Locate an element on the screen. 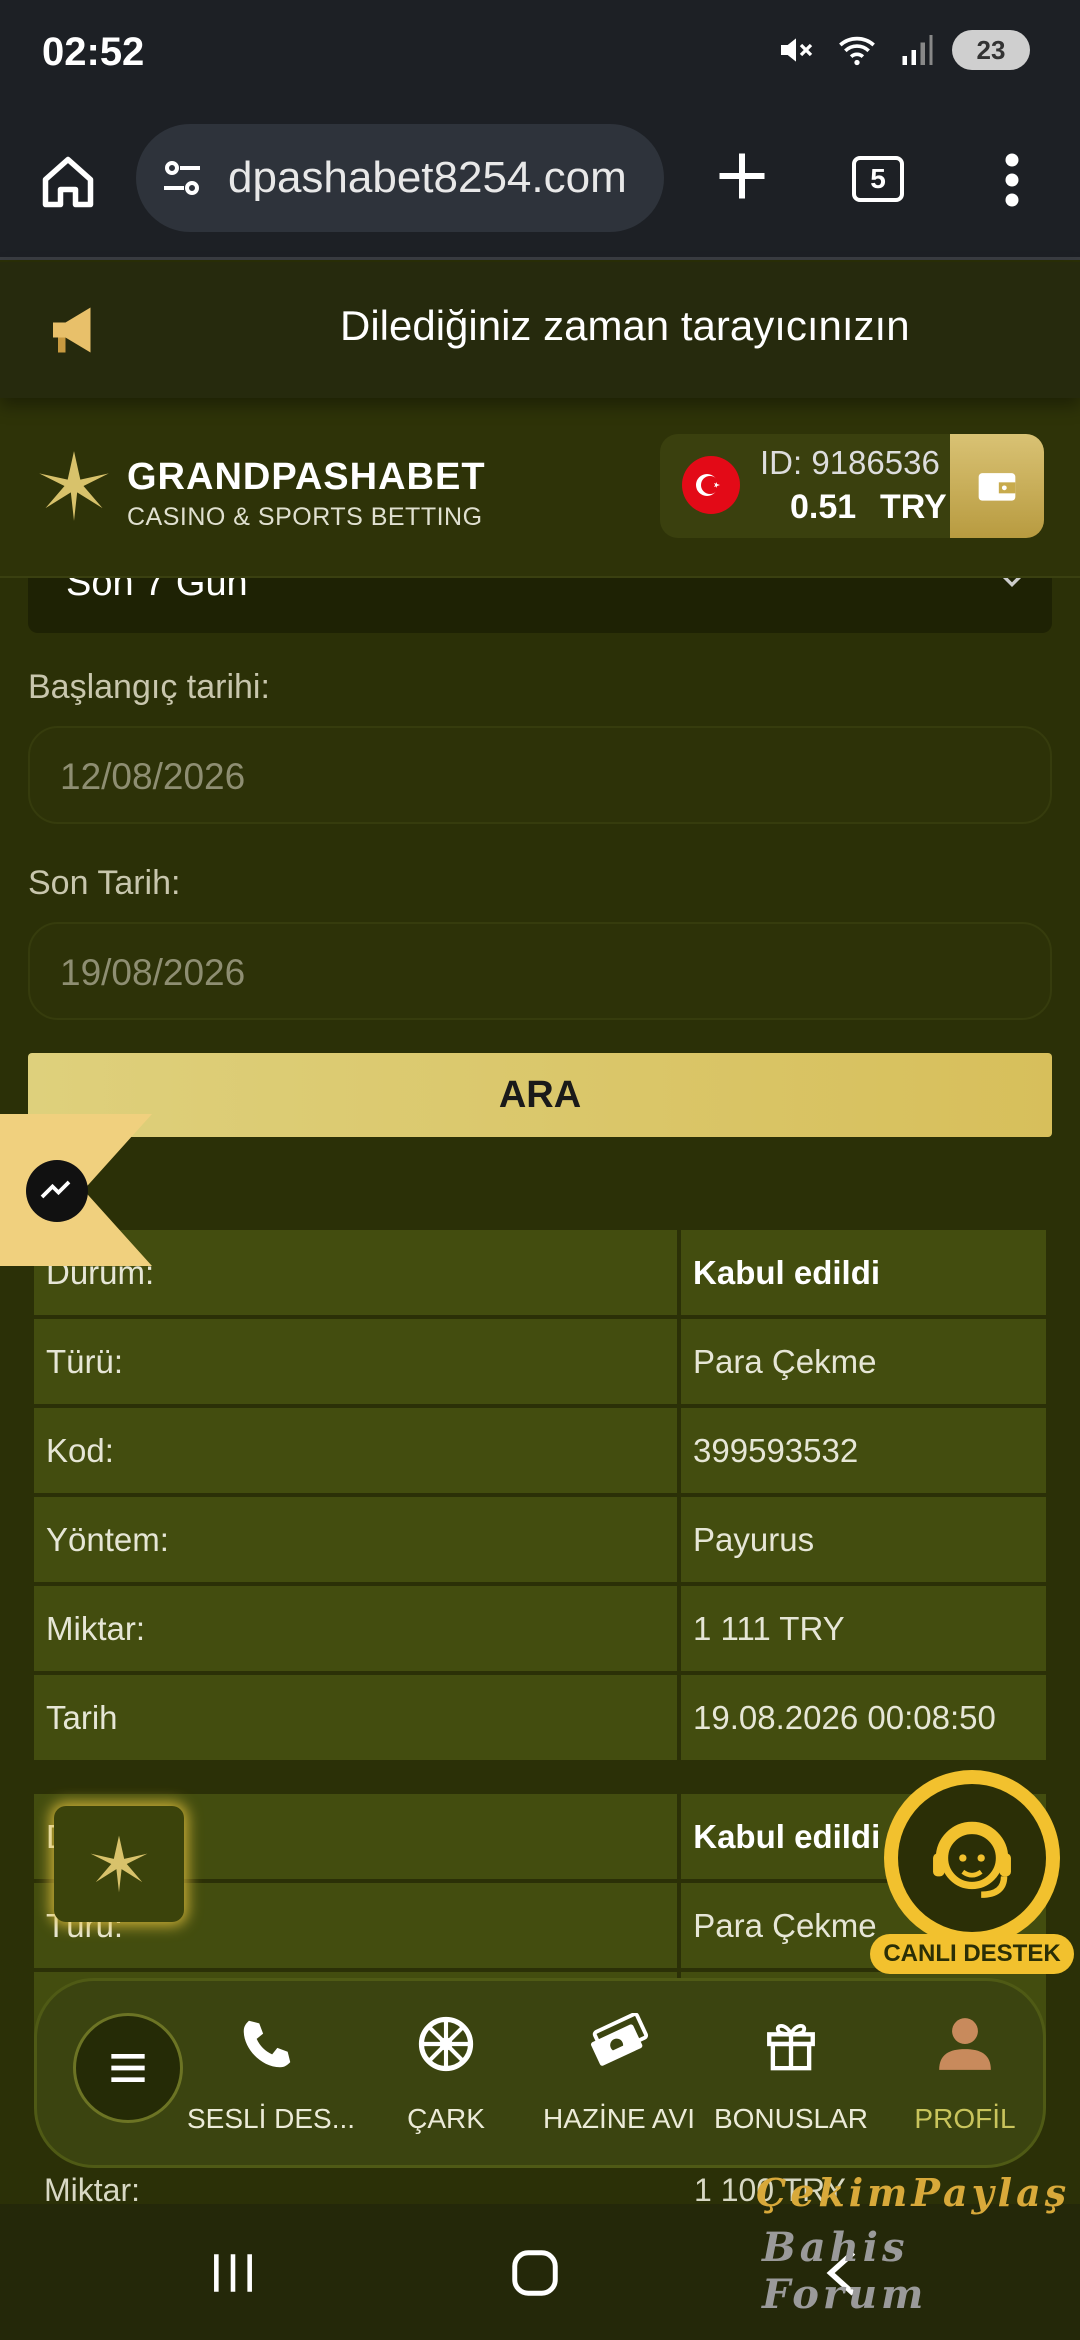  hamburger-icon is located at coordinates (128, 2068).